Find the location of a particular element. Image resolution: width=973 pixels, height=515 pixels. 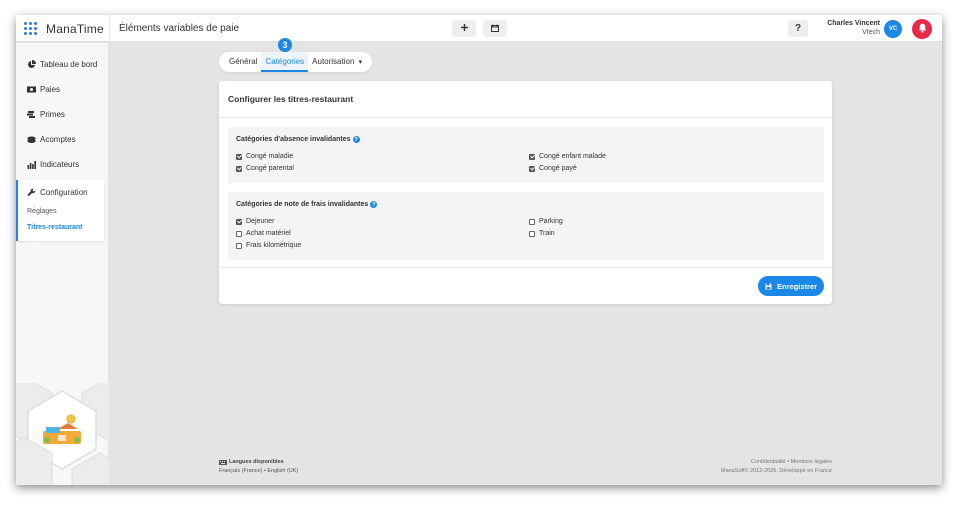

save-button: Enregistrer is located at coordinates (791, 286).